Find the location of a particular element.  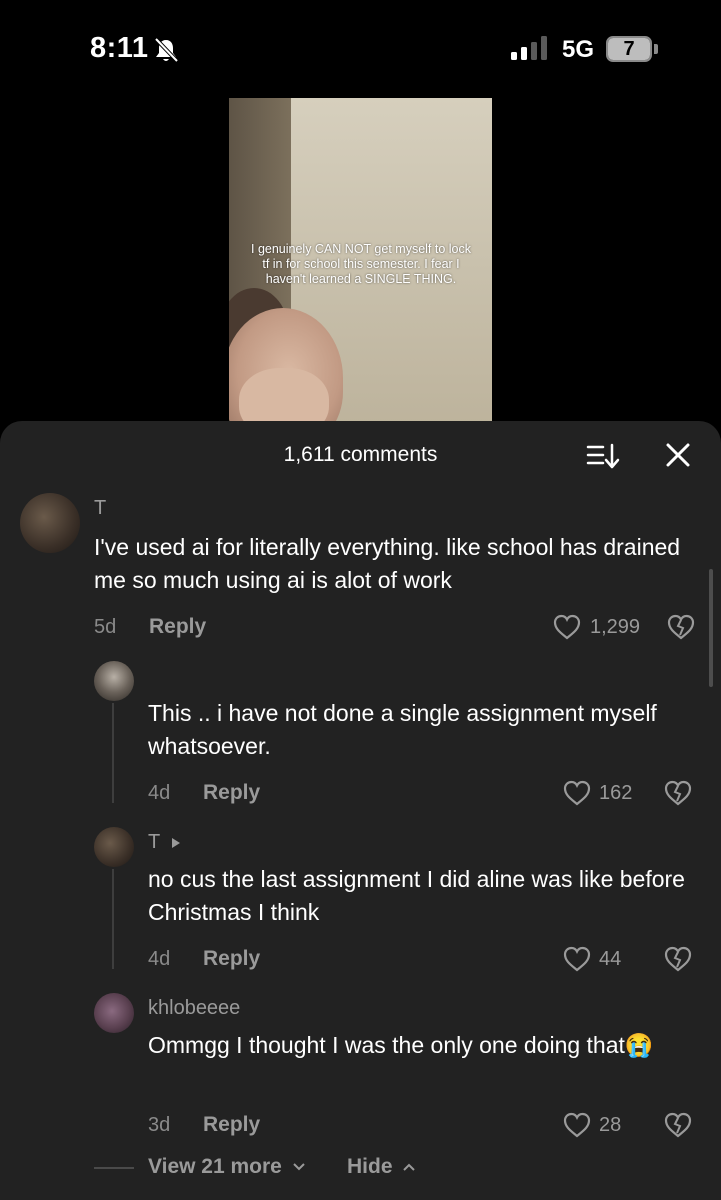

like-count: 44 is located at coordinates (610, 959).